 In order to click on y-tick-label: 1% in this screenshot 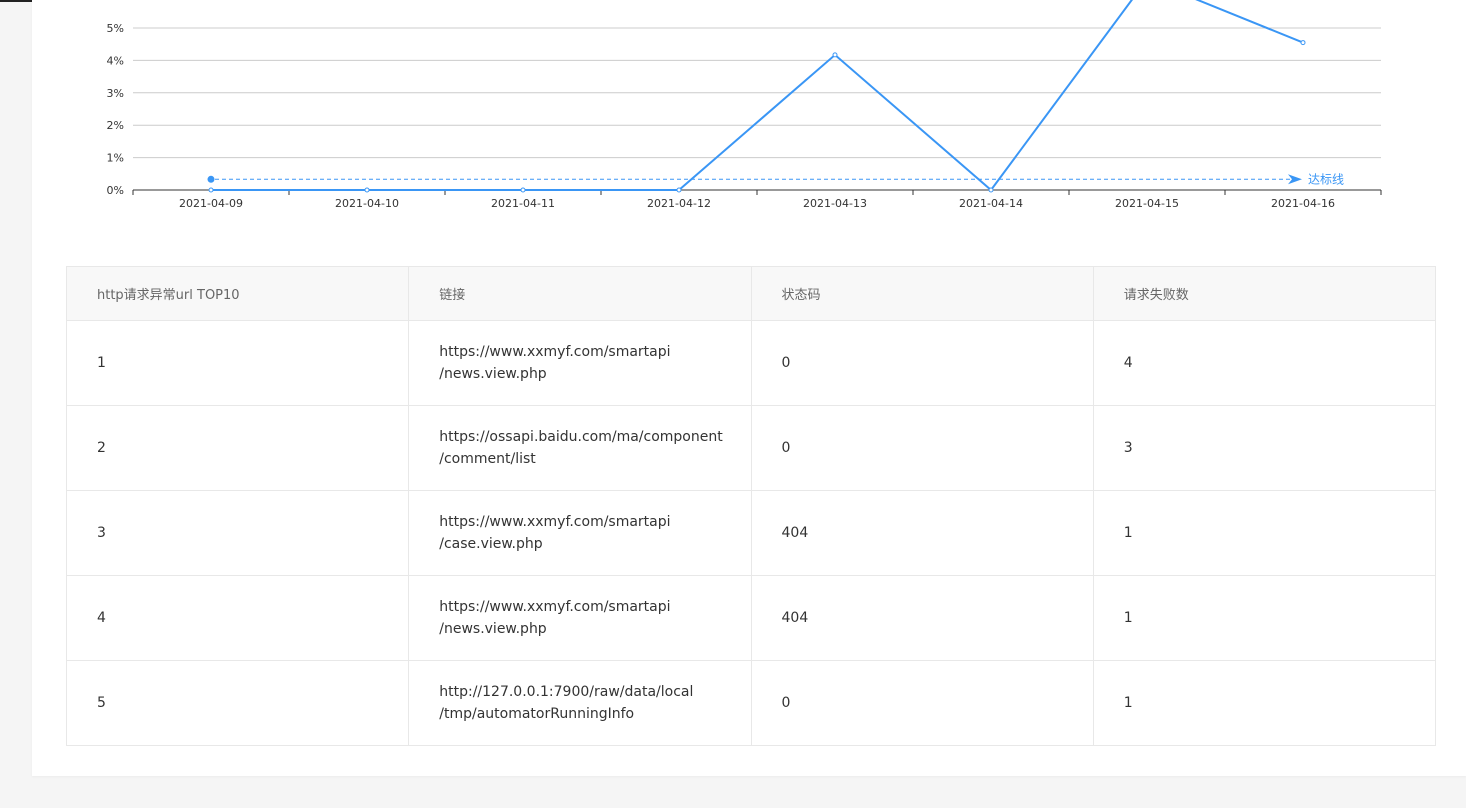, I will do `click(115, 158)`.